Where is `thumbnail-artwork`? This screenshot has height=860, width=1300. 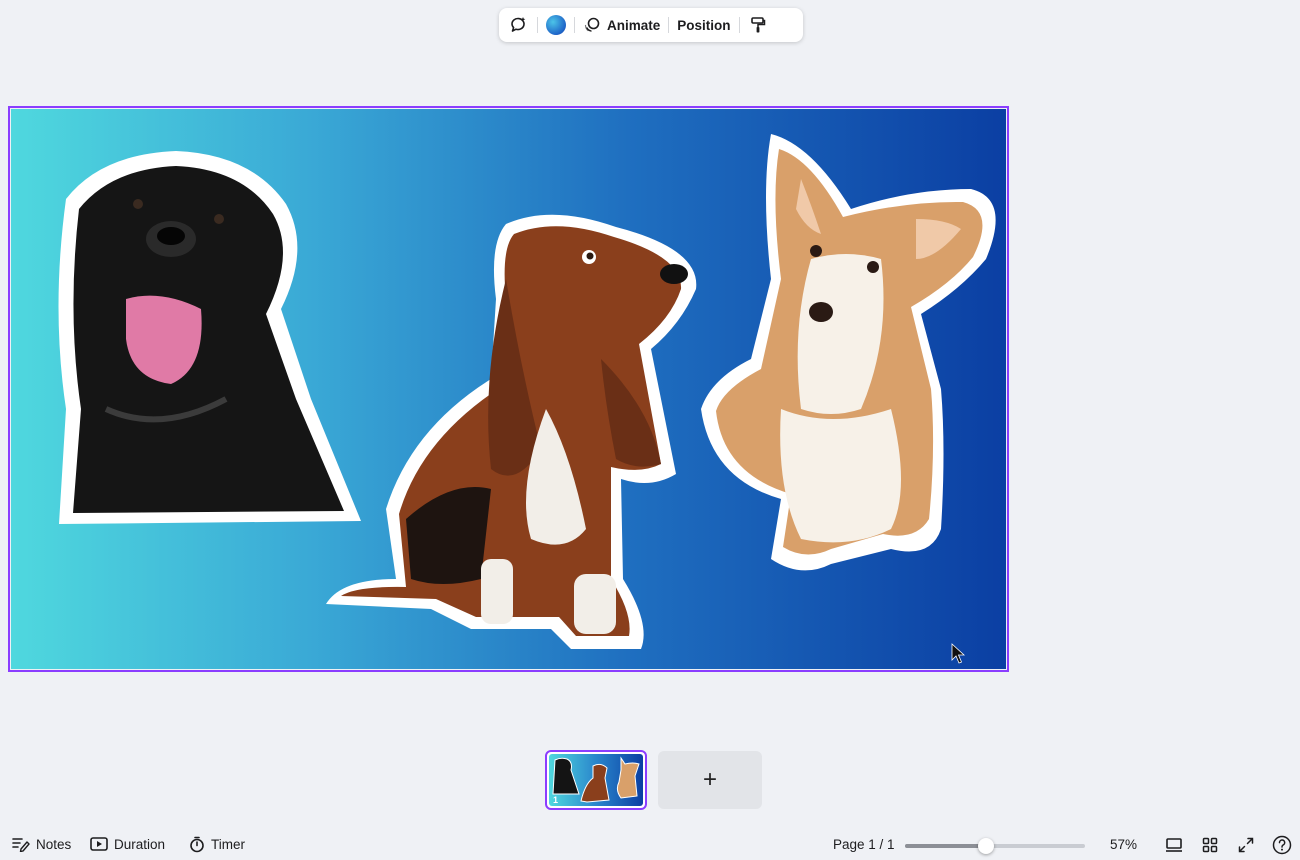
thumbnail-artwork is located at coordinates (596, 779).